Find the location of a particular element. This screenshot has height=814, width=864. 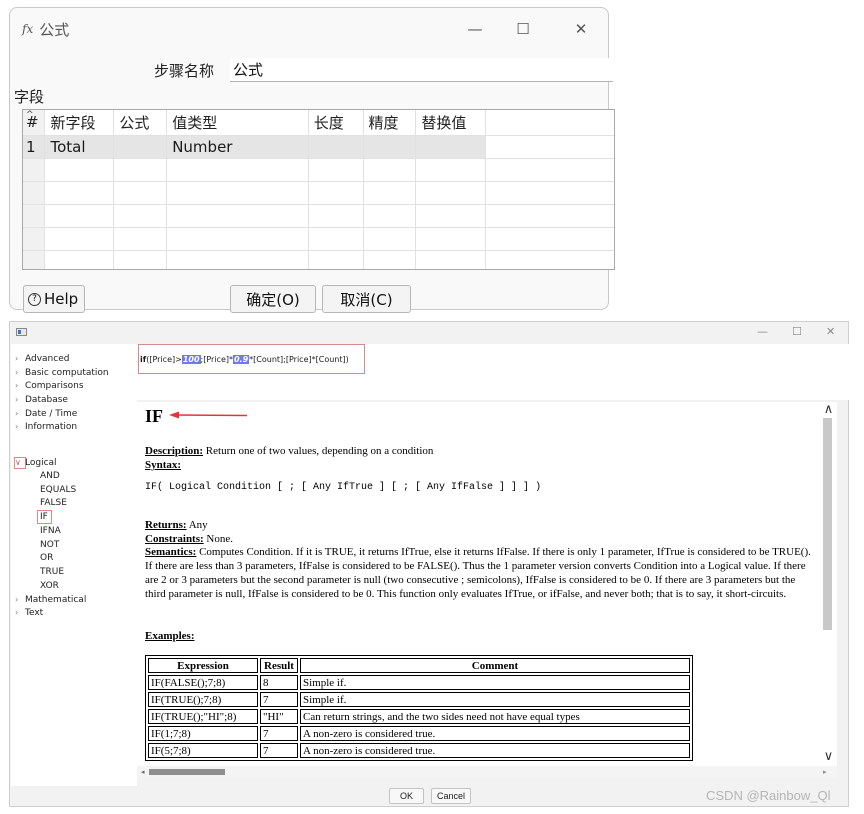

scroll-up-icon: ∧ is located at coordinates (828, 409).